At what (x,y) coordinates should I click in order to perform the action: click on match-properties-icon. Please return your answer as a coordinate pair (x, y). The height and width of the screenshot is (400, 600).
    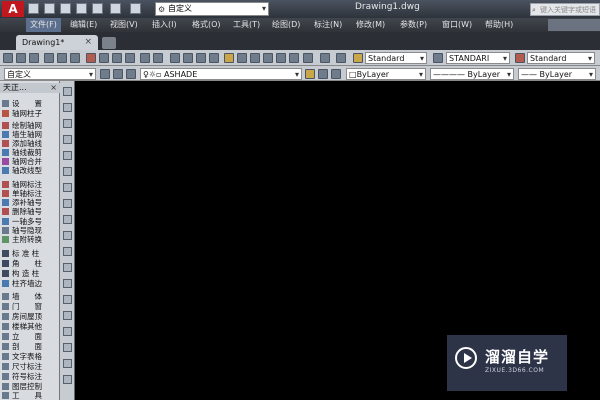
    Looking at the image, I should click on (130, 58).